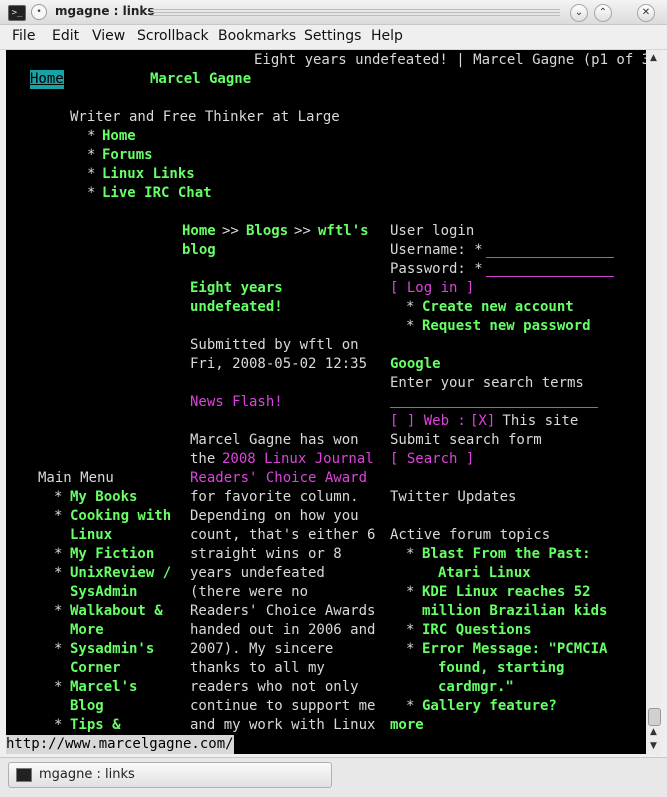  I want to click on breadcrumb-home: Home, so click(199, 231).